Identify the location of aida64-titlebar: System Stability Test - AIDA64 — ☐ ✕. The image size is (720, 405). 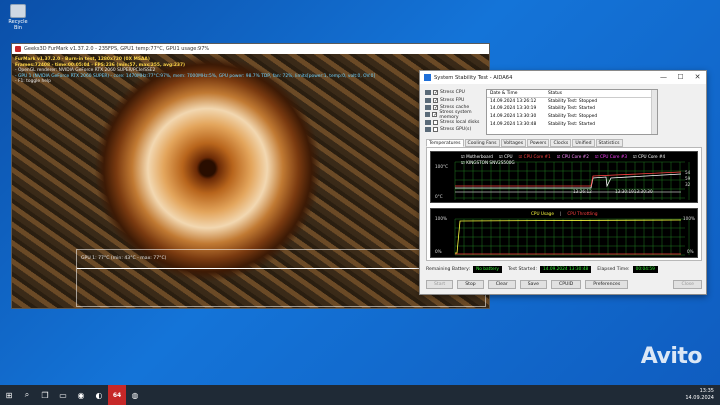
(563, 77).